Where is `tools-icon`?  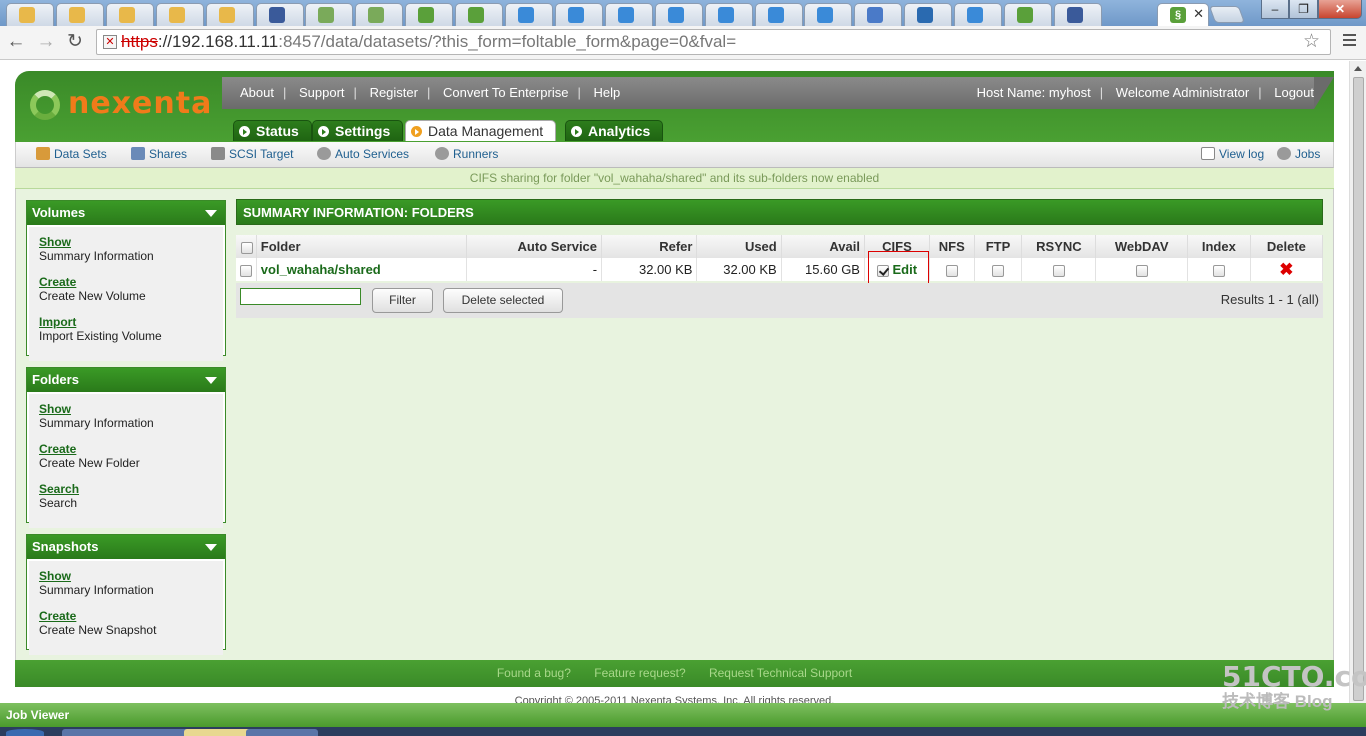
tools-icon is located at coordinates (218, 153).